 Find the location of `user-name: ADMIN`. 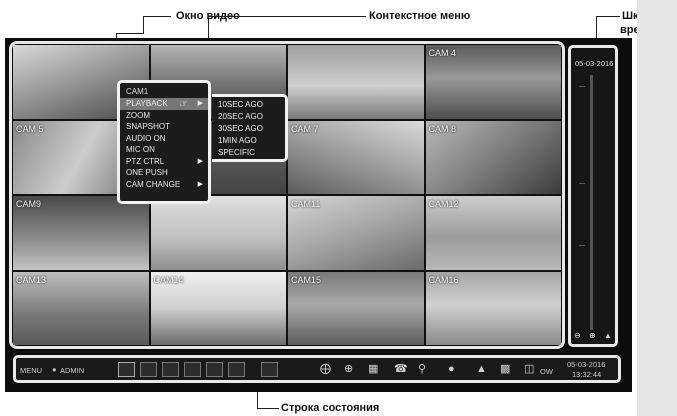

user-name: ADMIN is located at coordinates (72, 370).